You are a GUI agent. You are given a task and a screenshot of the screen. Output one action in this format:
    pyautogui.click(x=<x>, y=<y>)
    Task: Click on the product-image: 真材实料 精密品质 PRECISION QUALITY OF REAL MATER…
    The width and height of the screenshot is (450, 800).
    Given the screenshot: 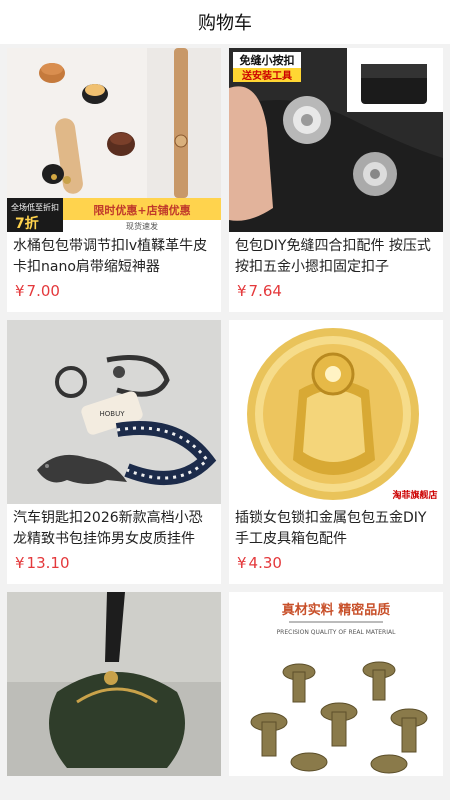 What is the action you would take?
    pyautogui.click(x=336, y=684)
    